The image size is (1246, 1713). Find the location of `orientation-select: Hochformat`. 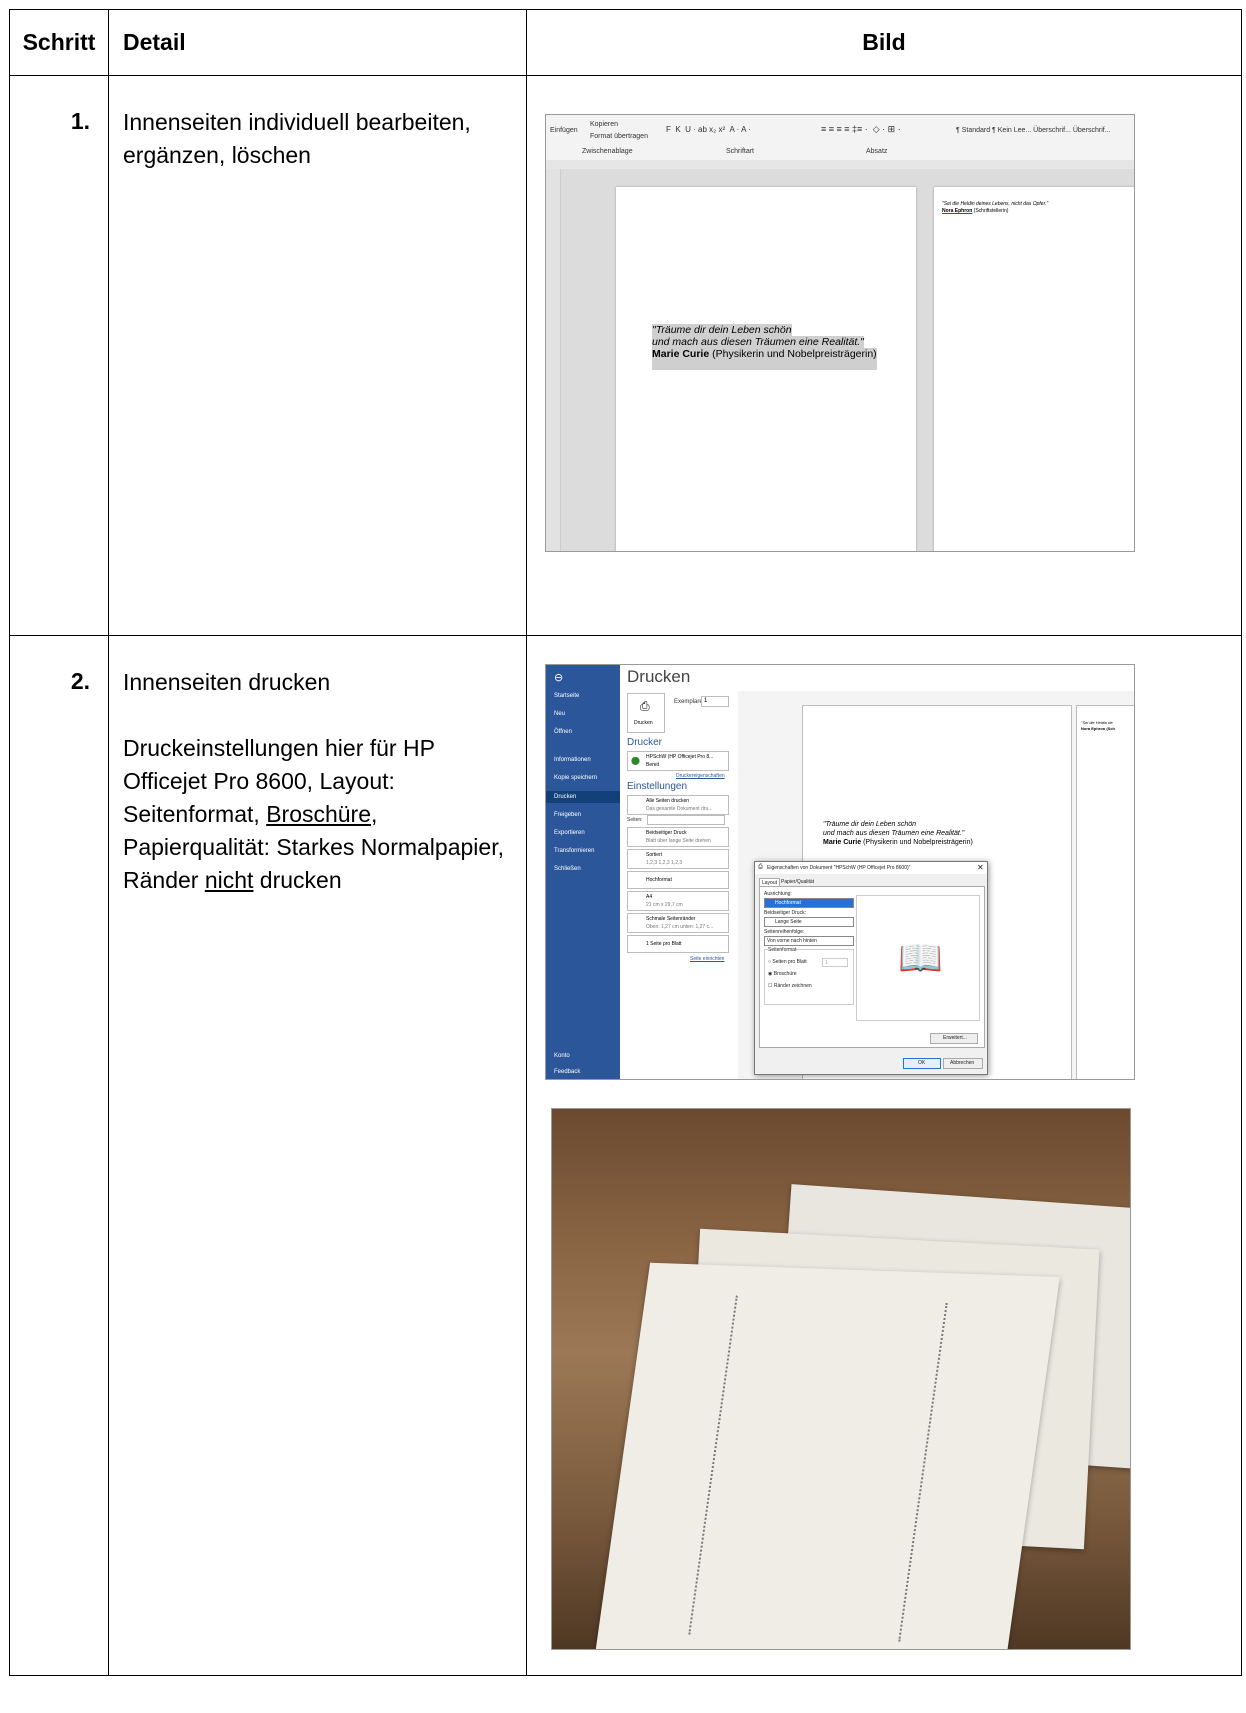

orientation-select: Hochformat is located at coordinates (809, 903).